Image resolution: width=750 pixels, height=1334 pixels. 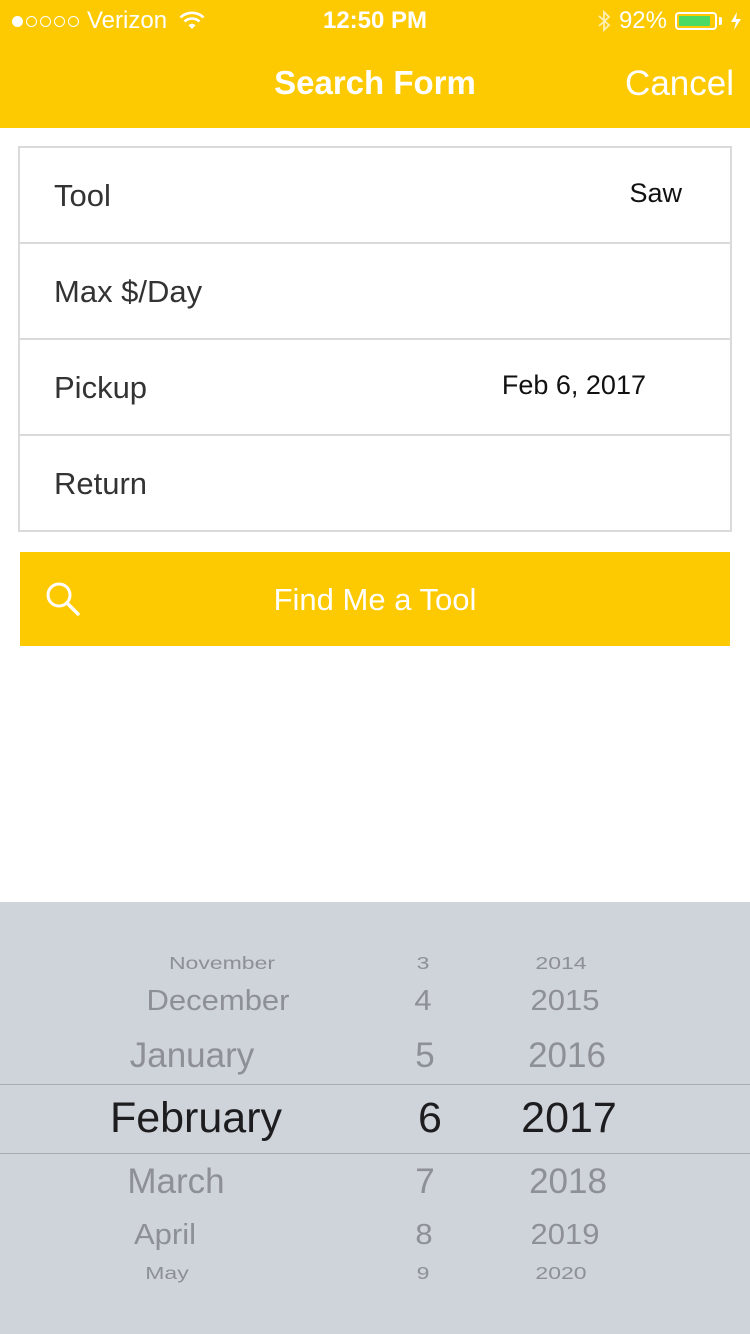 I want to click on picker-year-item: 2016, so click(x=567, y=1056).